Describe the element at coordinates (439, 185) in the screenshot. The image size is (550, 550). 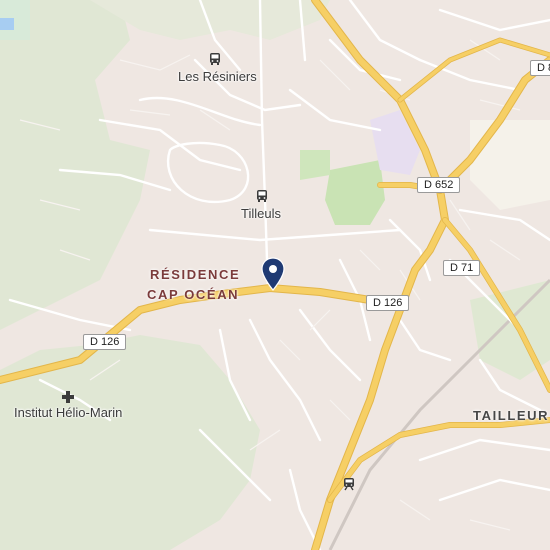
I see `road-shield-d652: D 652` at that location.